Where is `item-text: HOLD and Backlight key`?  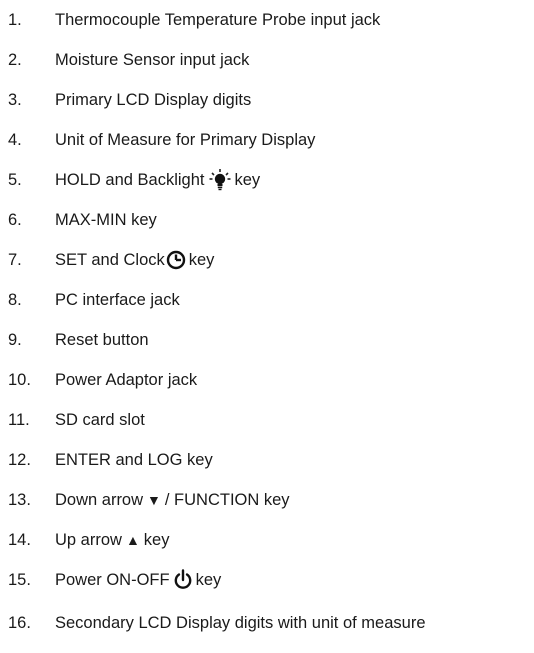 item-text: HOLD and Backlight key is located at coordinates (157, 180).